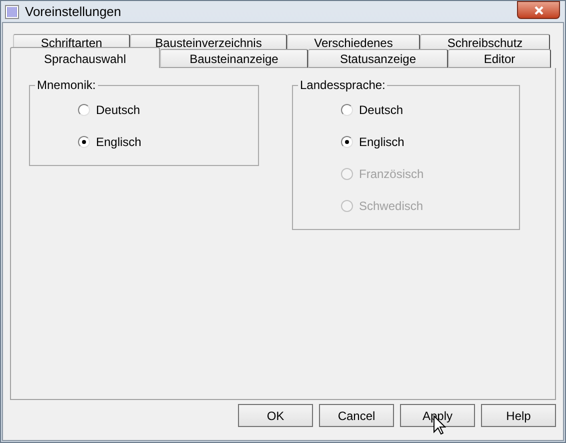 The image size is (566, 443). I want to click on dialog-button: Help, so click(518, 415).